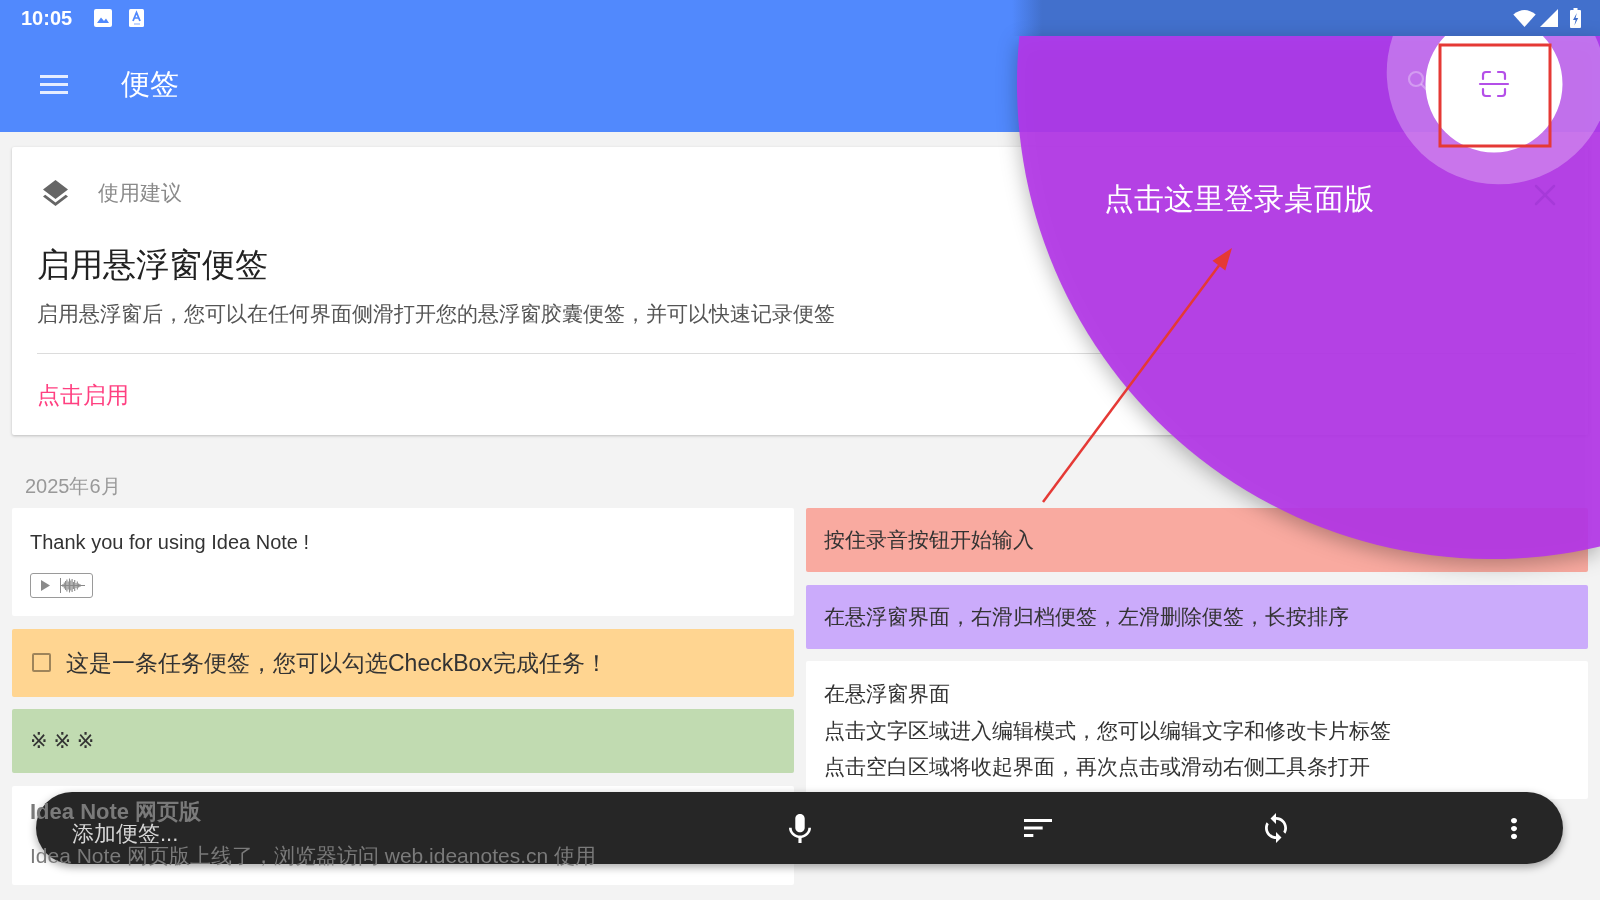  What do you see at coordinates (403, 741) in the screenshot?
I see `note-card: ※ ※ ※` at bounding box center [403, 741].